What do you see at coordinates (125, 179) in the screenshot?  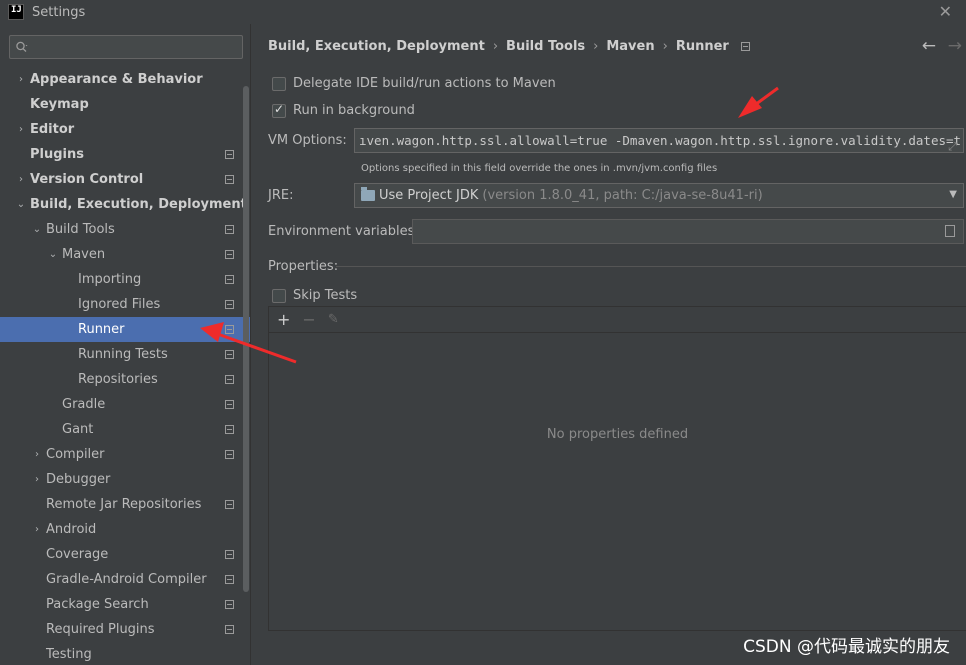 I see `sidebar-item-version-control: › Version Control` at bounding box center [125, 179].